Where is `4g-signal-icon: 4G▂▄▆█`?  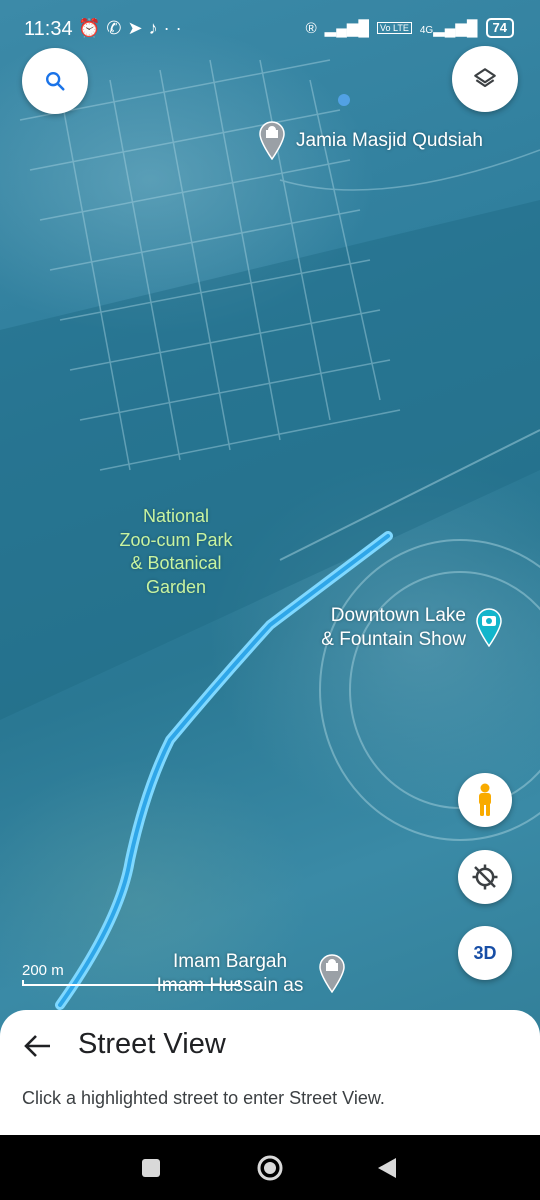 4g-signal-icon: 4G▂▄▆█ is located at coordinates (448, 28).